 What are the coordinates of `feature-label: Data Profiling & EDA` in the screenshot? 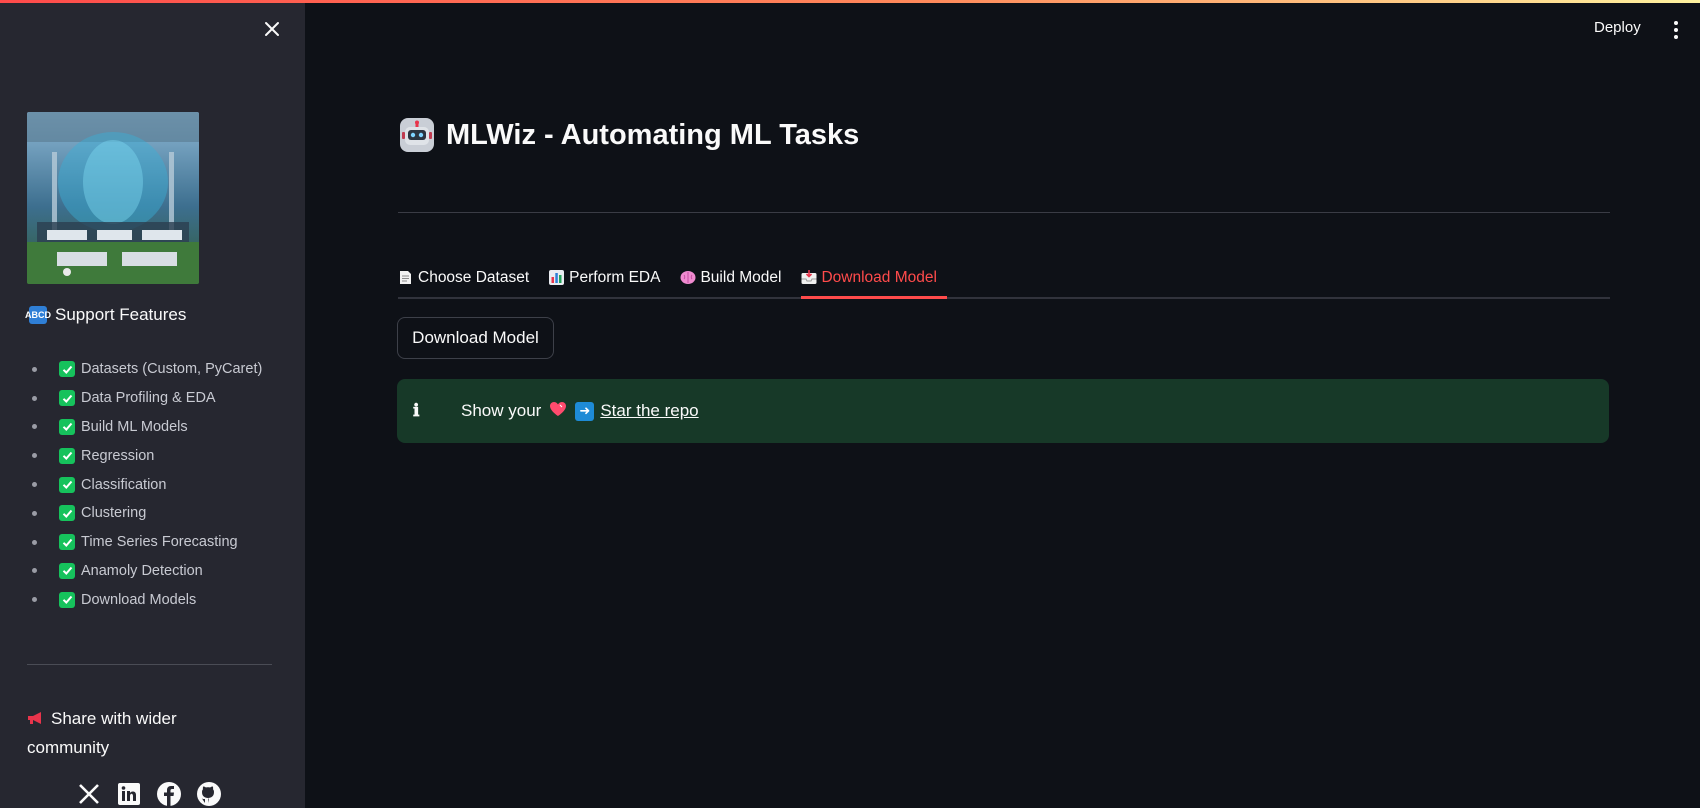 It's located at (148, 398).